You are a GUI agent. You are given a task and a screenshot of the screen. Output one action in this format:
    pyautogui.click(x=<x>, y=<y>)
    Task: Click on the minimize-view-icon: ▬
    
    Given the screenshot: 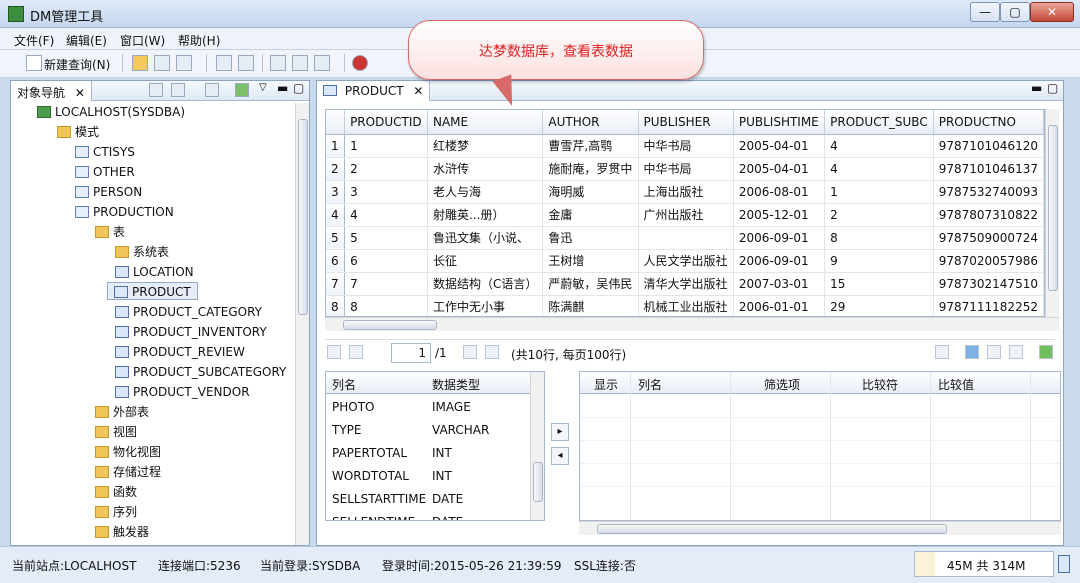 What is the action you would take?
    pyautogui.click(x=282, y=88)
    